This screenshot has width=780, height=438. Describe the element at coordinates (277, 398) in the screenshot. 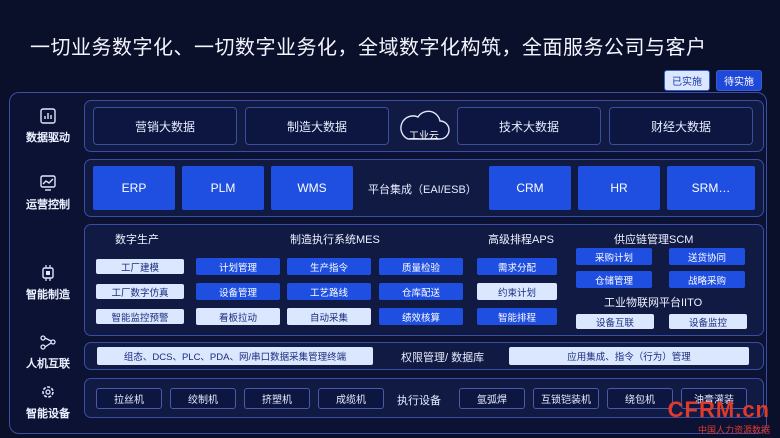

I see `equipment-extruder: 挤塑机` at that location.